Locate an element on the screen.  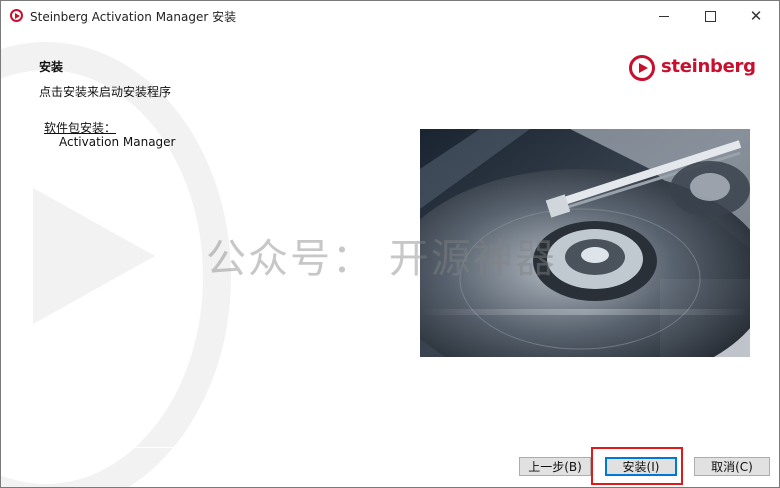
page-subtitle: 点击安装来启动安装程序 is located at coordinates (105, 92).